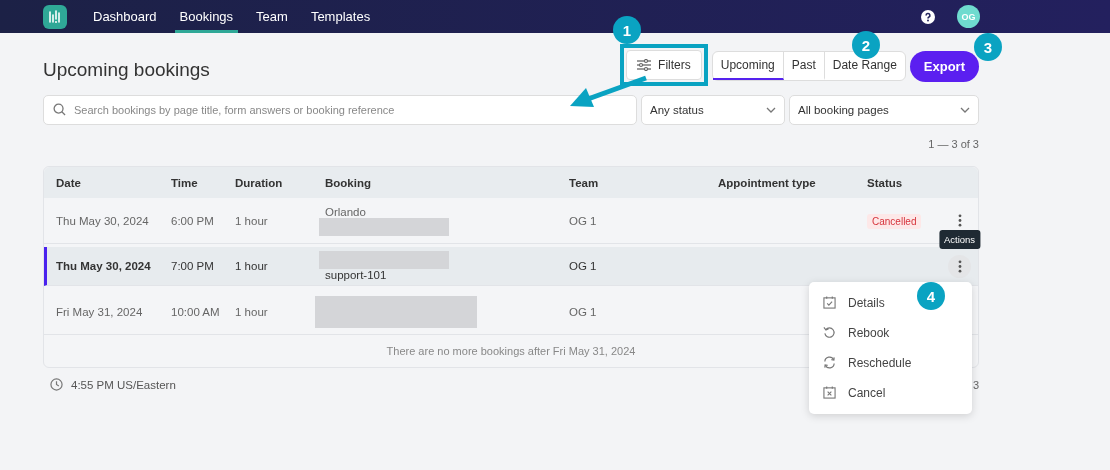 This screenshot has width=1110, height=470. What do you see at coordinates (854, 302) in the screenshot?
I see `menu-item: Details` at bounding box center [854, 302].